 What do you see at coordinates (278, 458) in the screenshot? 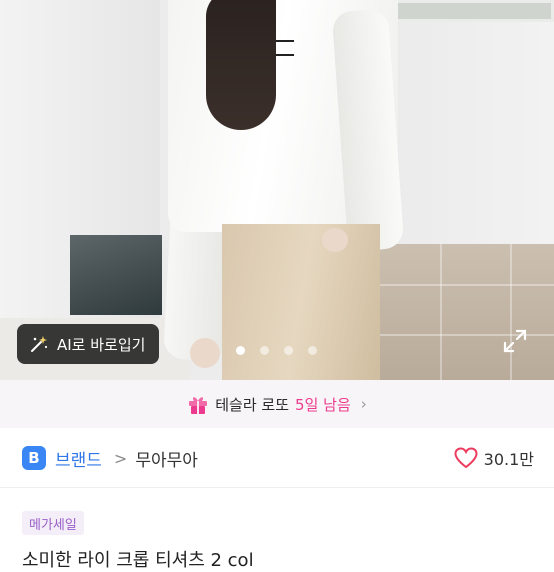
I see `brand-row: B 브랜드 > 무아무아 30.1만` at bounding box center [278, 458].